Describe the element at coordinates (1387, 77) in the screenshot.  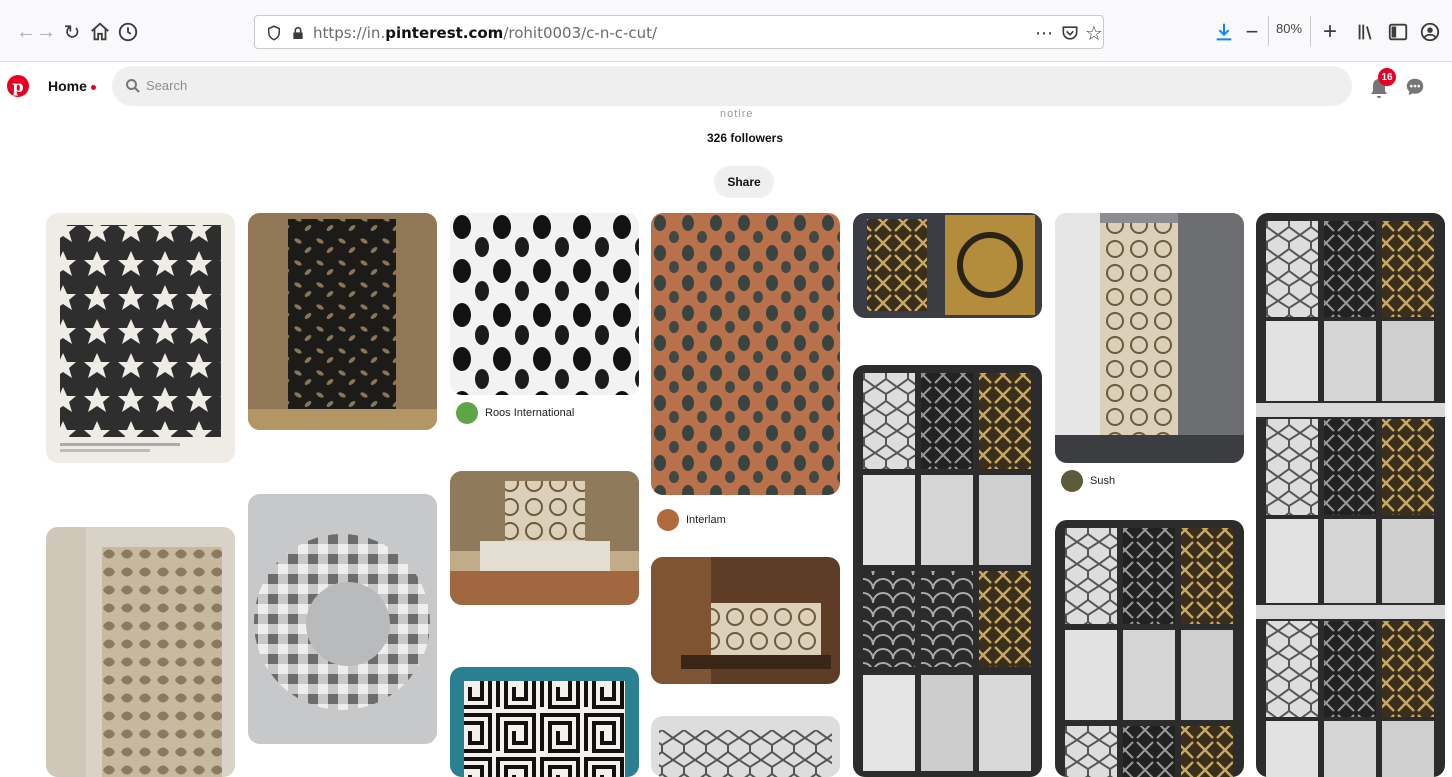
I see `notifications-badge: 16` at that location.